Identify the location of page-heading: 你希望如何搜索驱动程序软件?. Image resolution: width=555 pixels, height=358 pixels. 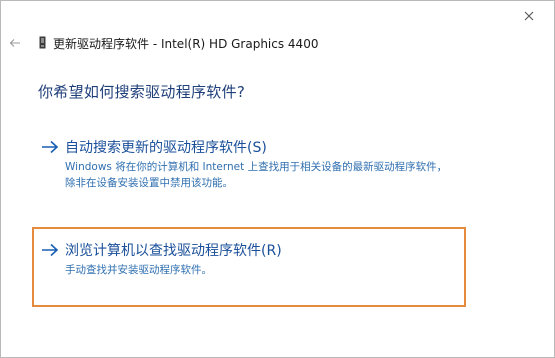
(142, 92).